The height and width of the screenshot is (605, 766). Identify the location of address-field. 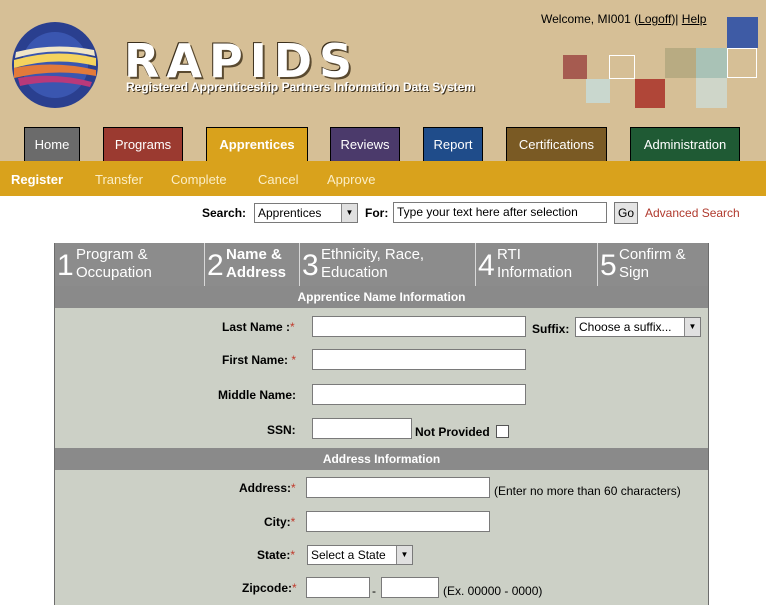
(398, 487).